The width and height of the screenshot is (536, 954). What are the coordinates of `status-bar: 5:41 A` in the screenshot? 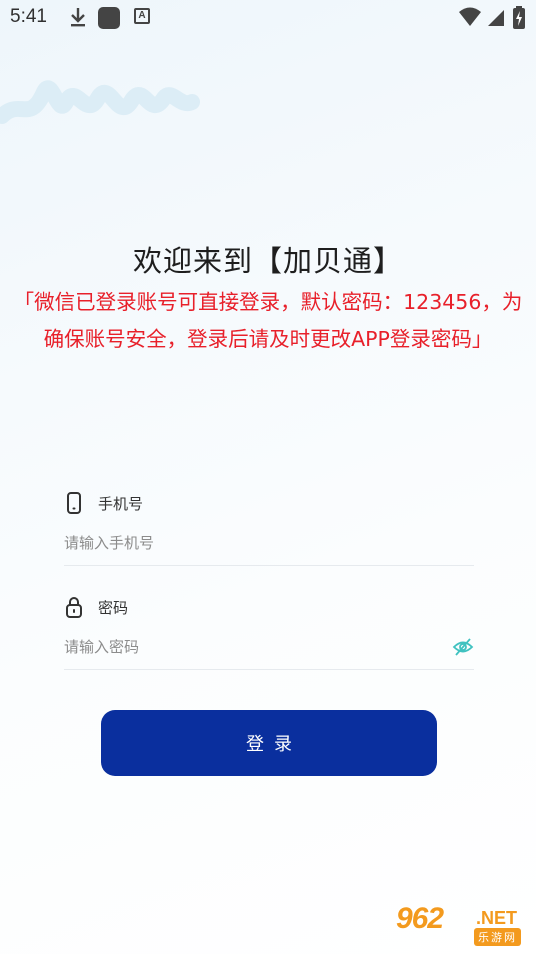 It's located at (268, 18).